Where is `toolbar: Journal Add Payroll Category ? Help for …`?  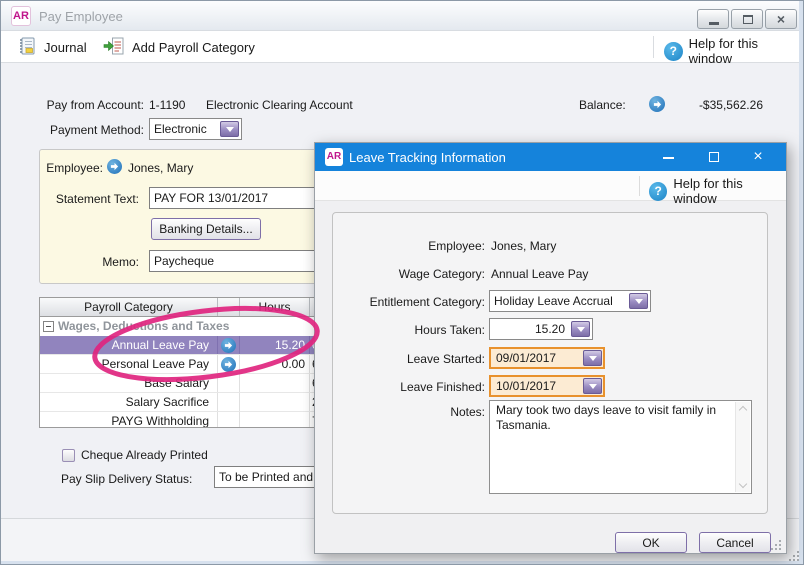
toolbar: Journal Add Payroll Category ? Help for … is located at coordinates (402, 48).